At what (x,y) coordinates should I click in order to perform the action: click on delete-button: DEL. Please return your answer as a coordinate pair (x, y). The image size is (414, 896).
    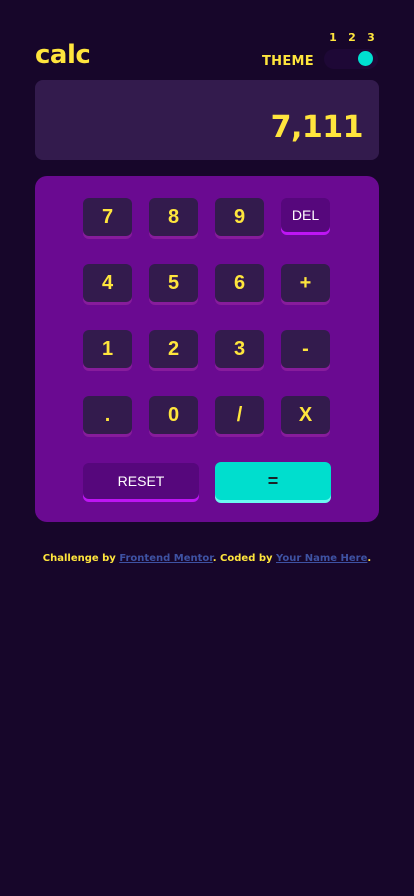
    Looking at the image, I should click on (305, 215).